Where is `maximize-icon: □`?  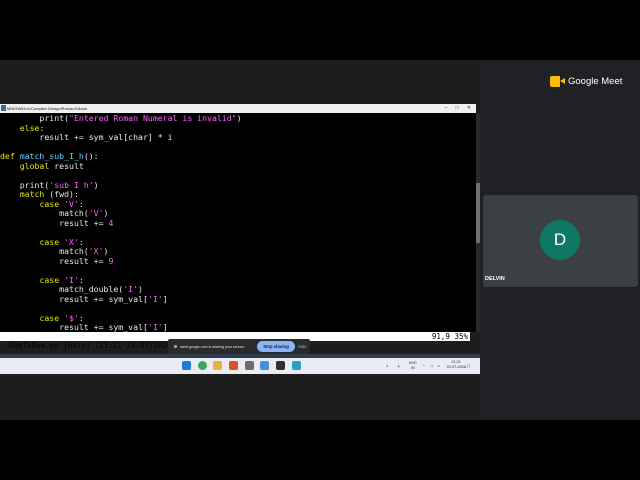 maximize-icon: □ is located at coordinates (457, 108).